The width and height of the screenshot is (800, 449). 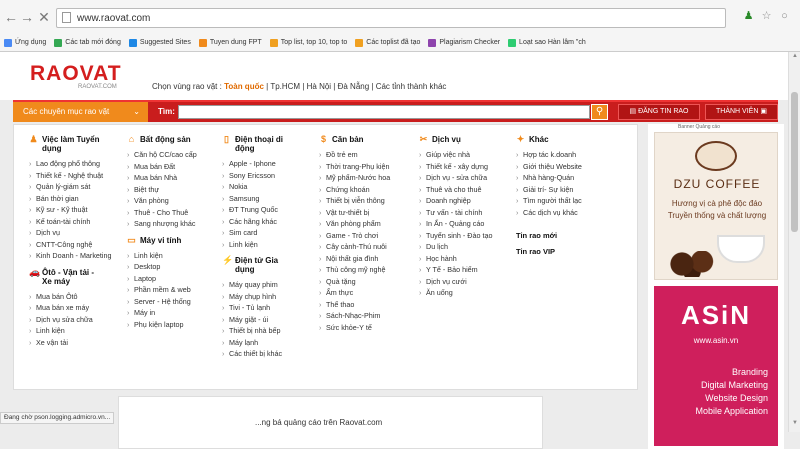 I want to click on address-bar: www.raovat.com, so click(x=391, y=18).